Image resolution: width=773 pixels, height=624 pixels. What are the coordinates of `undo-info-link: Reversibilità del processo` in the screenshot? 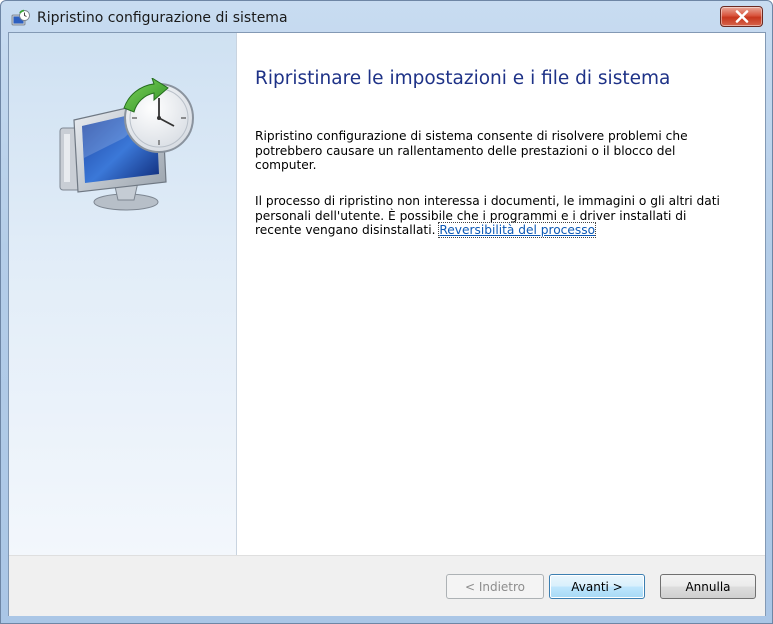 It's located at (517, 230).